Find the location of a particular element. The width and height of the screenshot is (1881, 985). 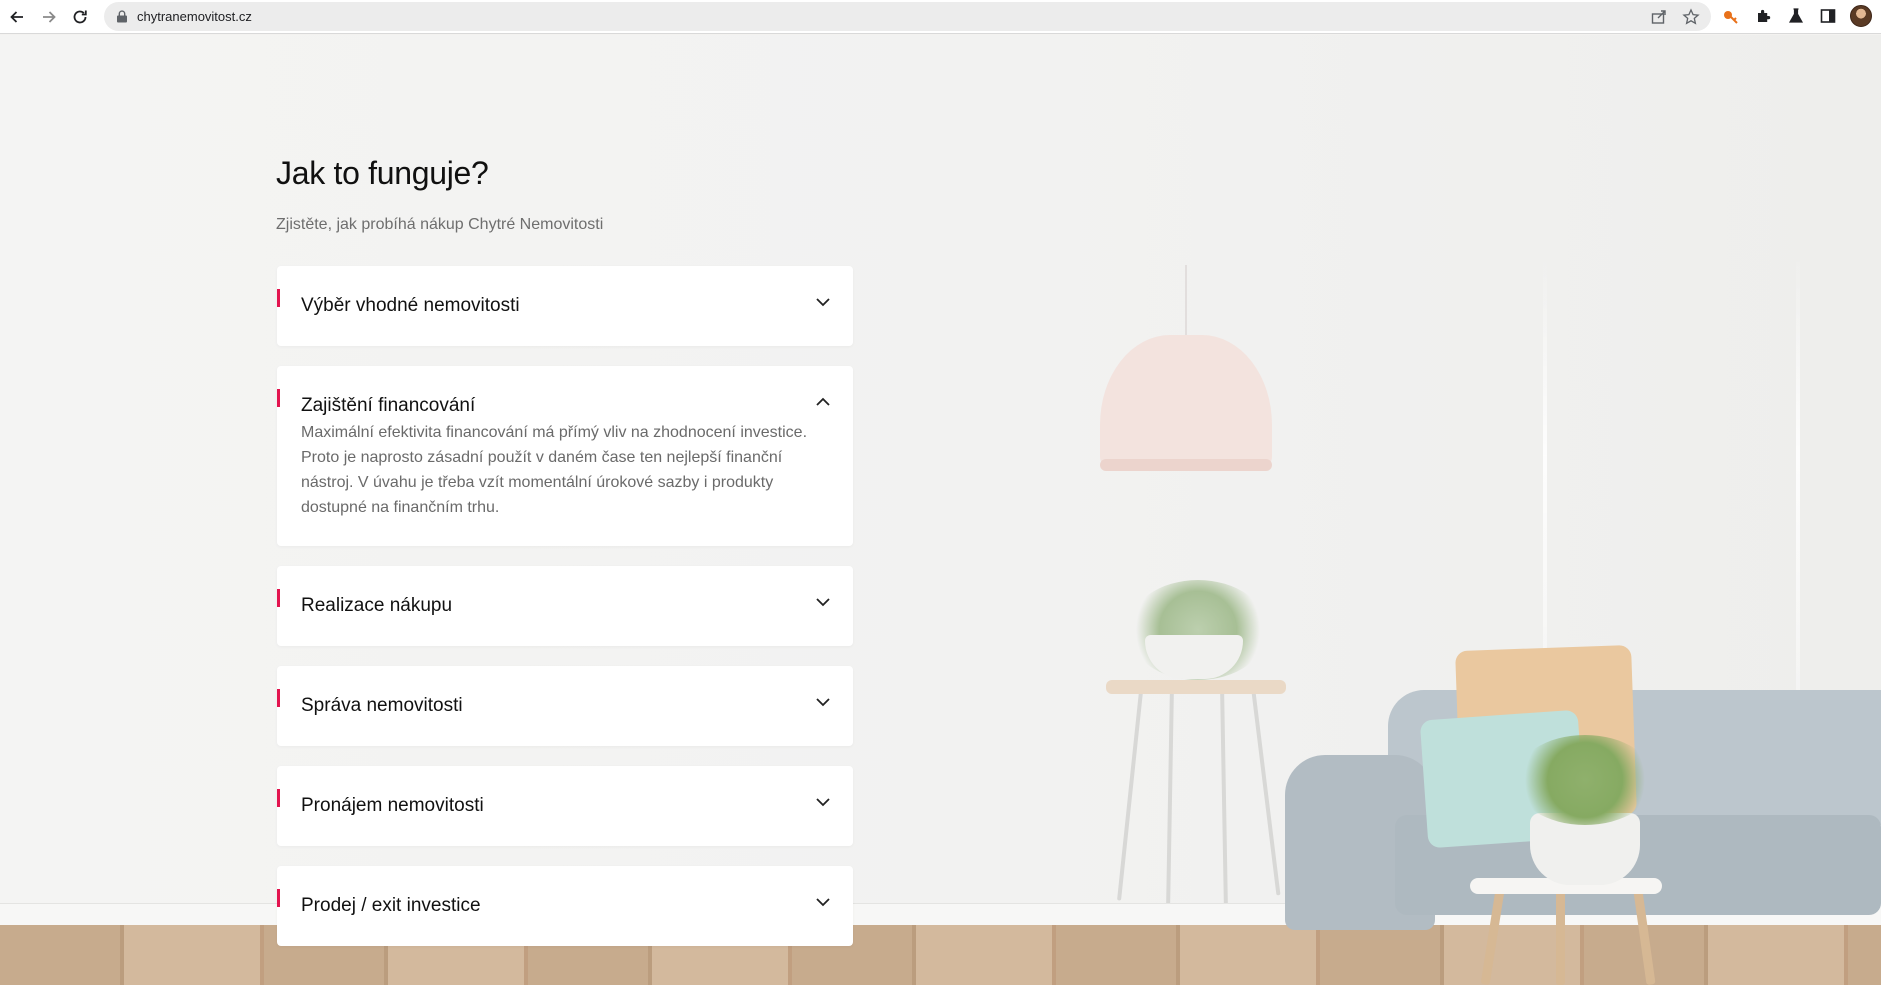

accordion-item-vyber: Výběr vhodné nemovitosti is located at coordinates (565, 306).